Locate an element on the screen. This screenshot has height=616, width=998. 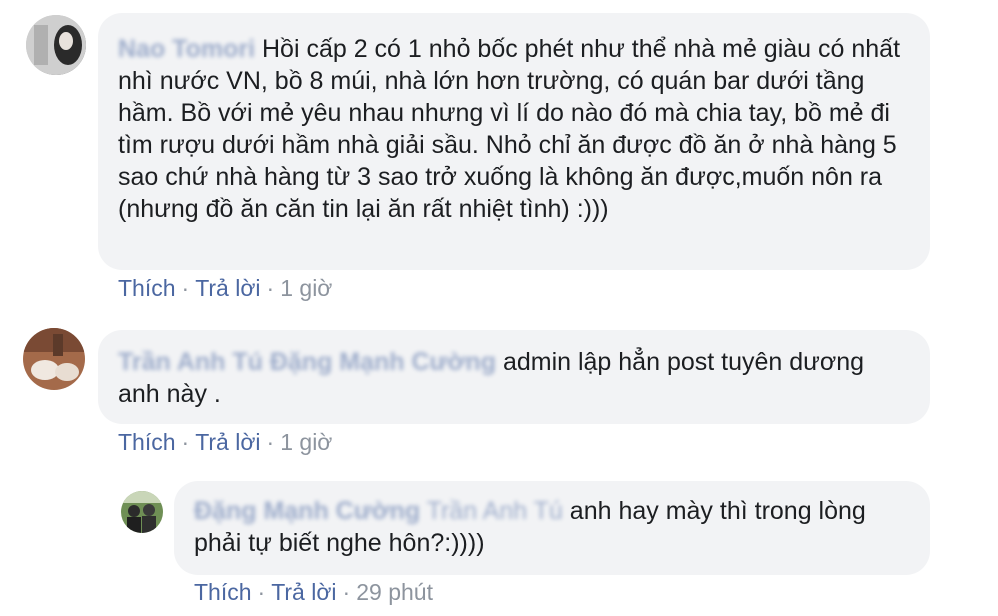
comment-author: Đặng Mạnh Cường is located at coordinates (307, 511).